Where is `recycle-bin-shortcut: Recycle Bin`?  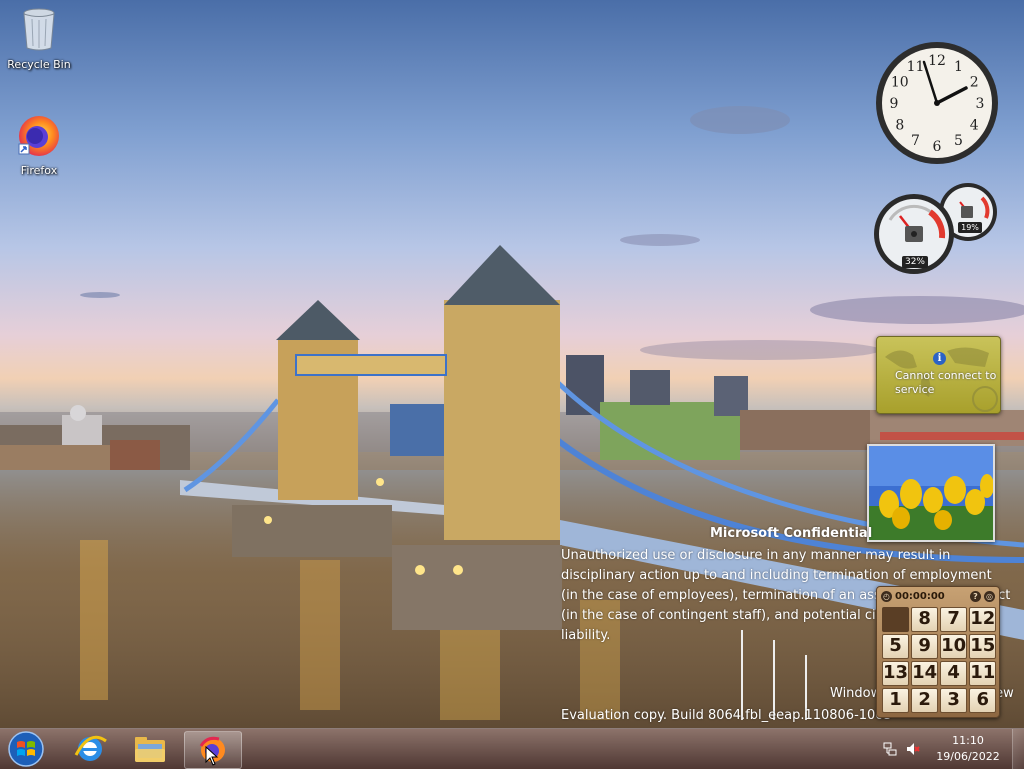
recycle-bin-shortcut: Recycle Bin is located at coordinates (39, 38).